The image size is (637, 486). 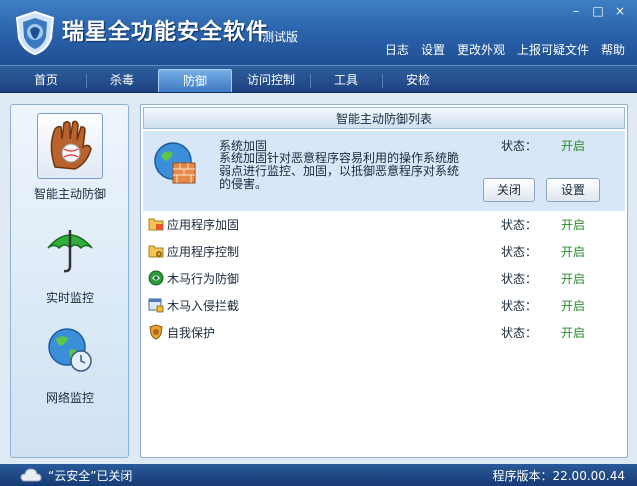 What do you see at coordinates (70, 350) in the screenshot?
I see `globe-clock-icon` at bounding box center [70, 350].